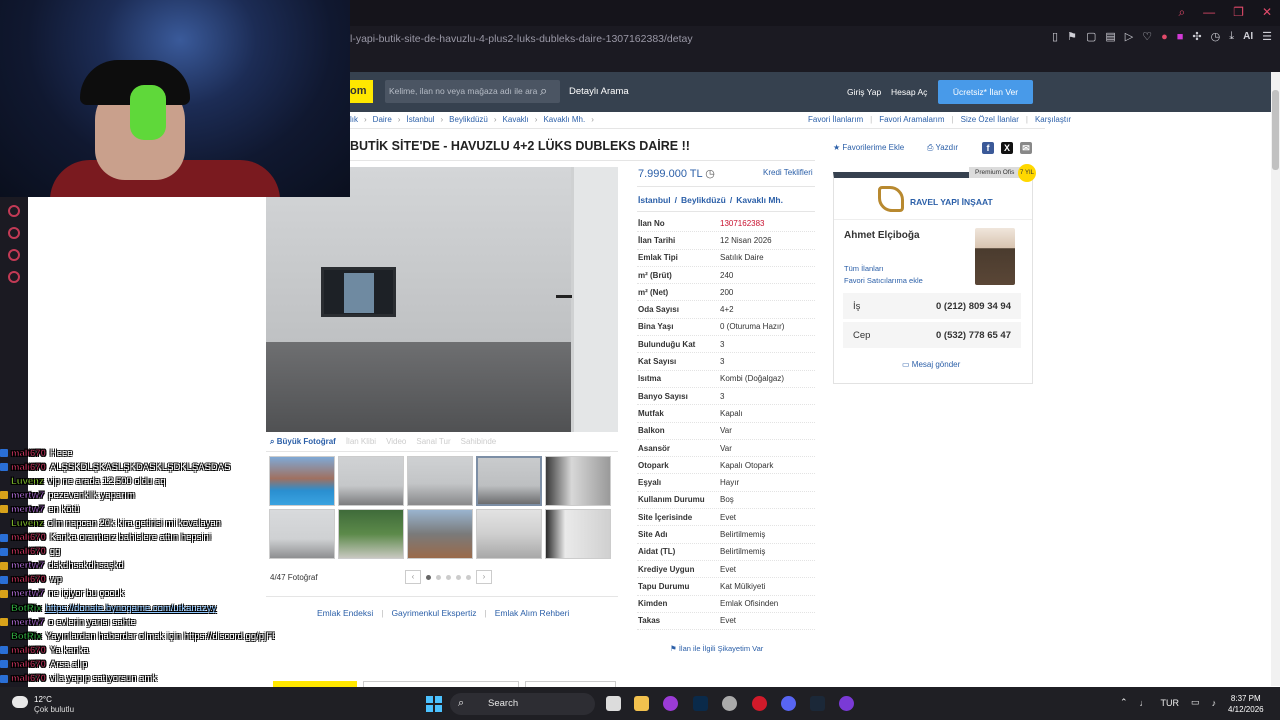  Describe the element at coordinates (484, 577) in the screenshot. I see `next-button: ›` at that location.